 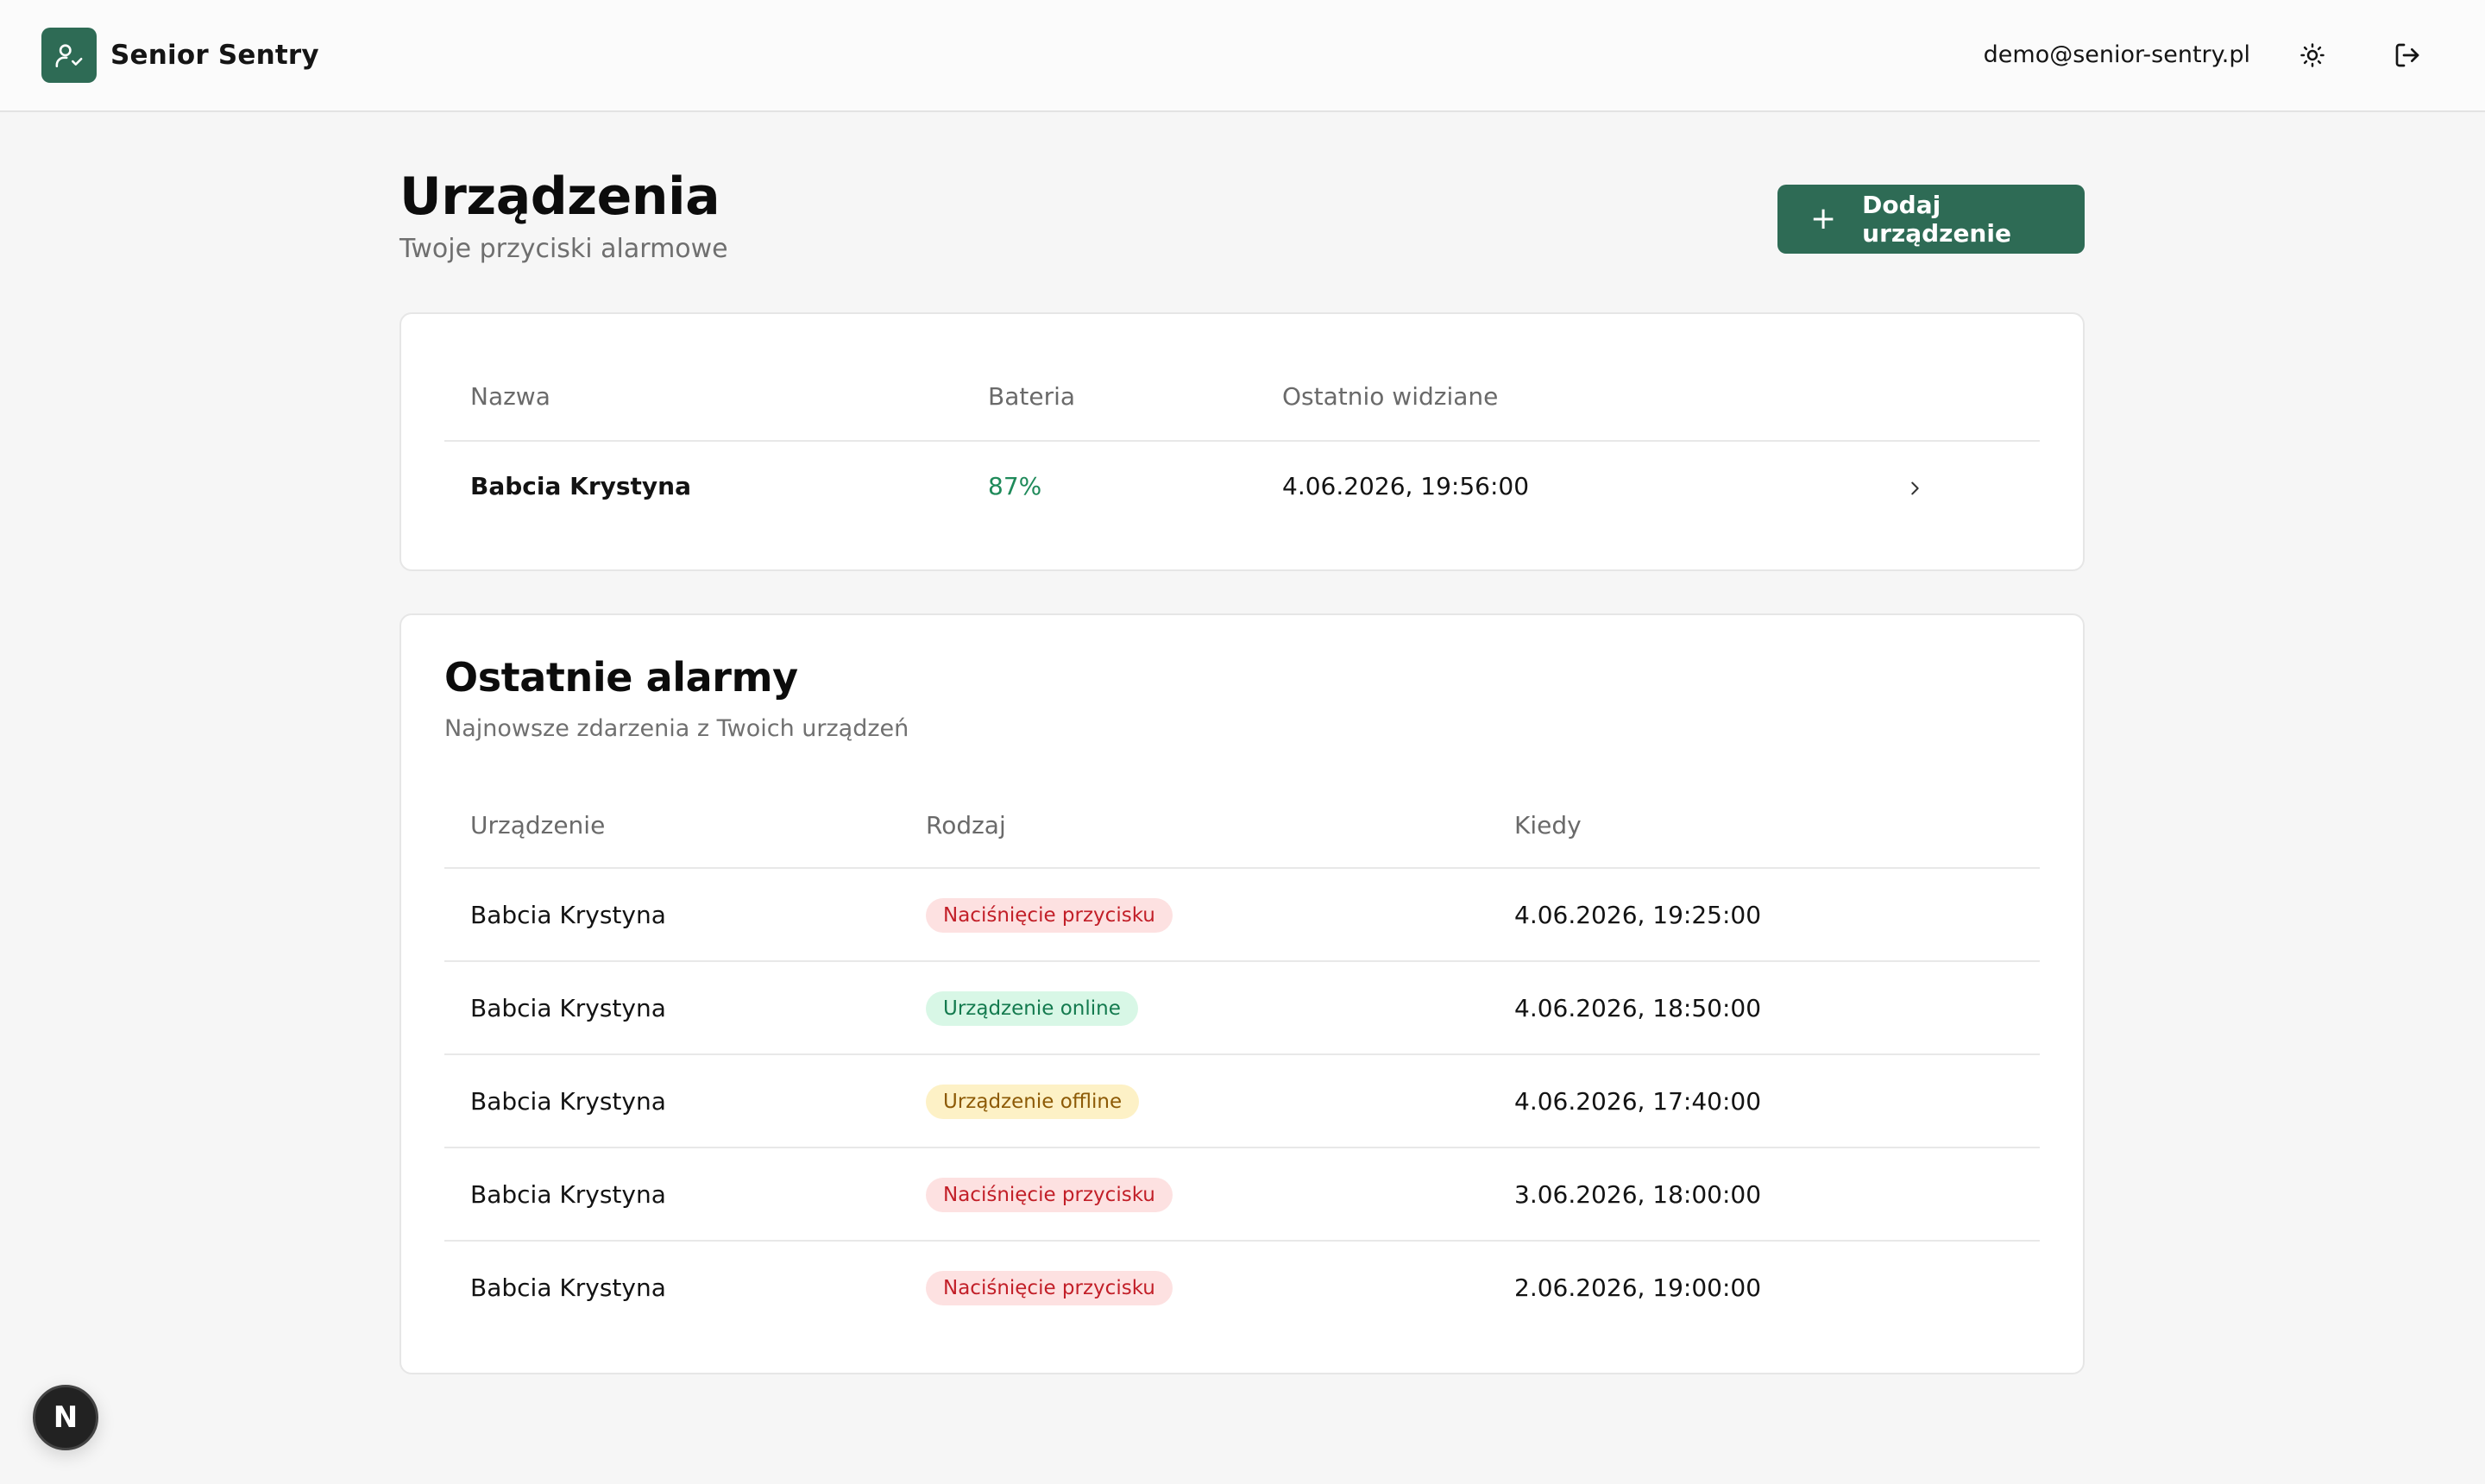 I want to click on device-name: Babcia Krystyna, so click(x=580, y=486).